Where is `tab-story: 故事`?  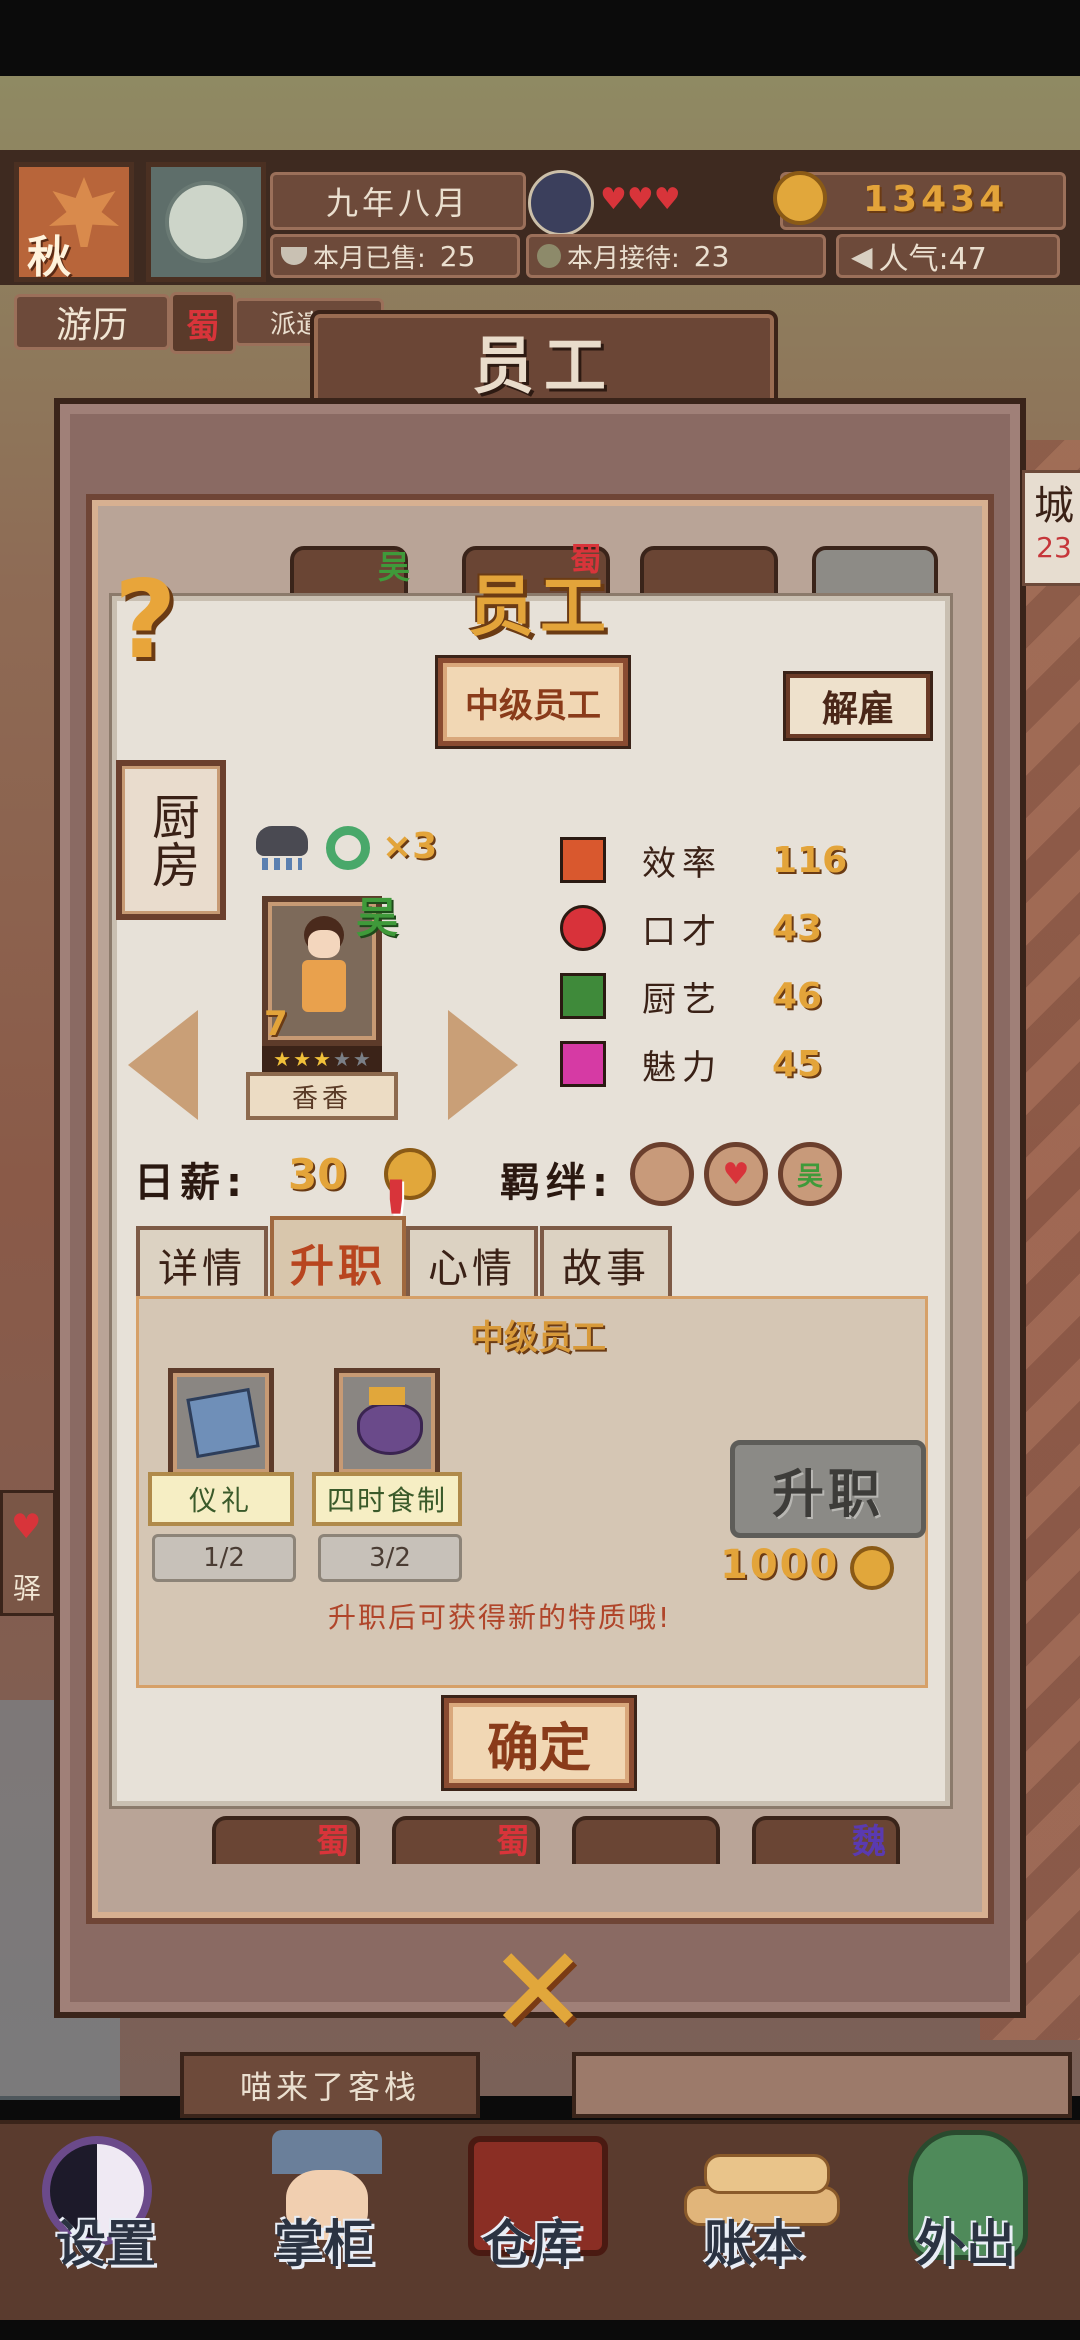 tab-story: 故事 is located at coordinates (606, 1263).